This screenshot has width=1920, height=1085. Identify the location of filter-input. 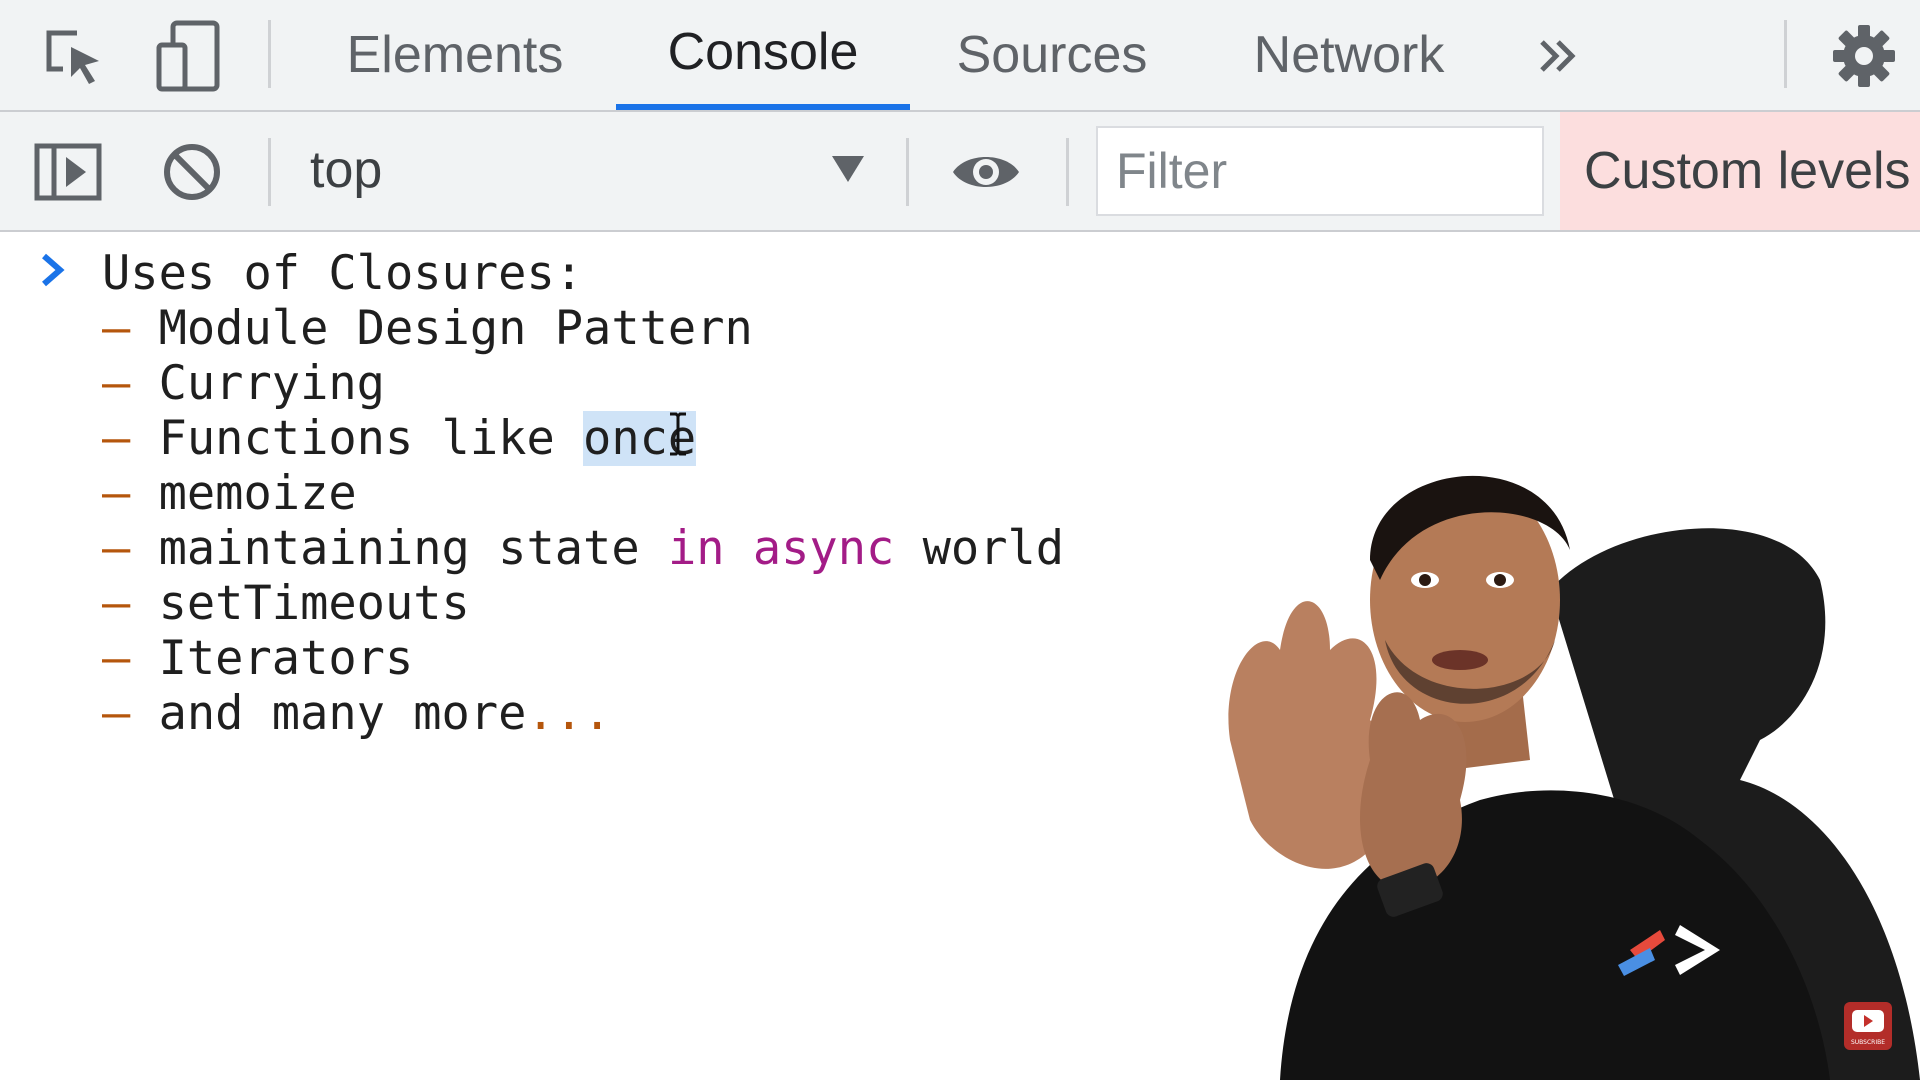
(1320, 171).